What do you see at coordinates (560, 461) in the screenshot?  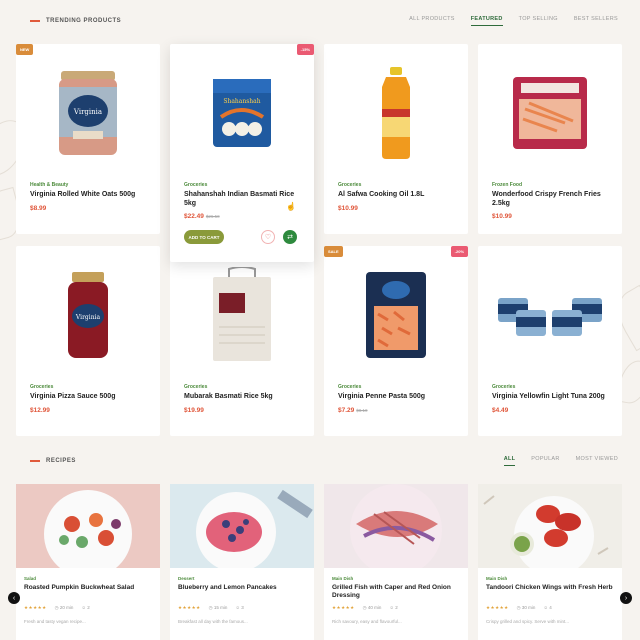 I see `recipe-tabs: ALL POPULAR MOST VIEWED` at bounding box center [560, 461].